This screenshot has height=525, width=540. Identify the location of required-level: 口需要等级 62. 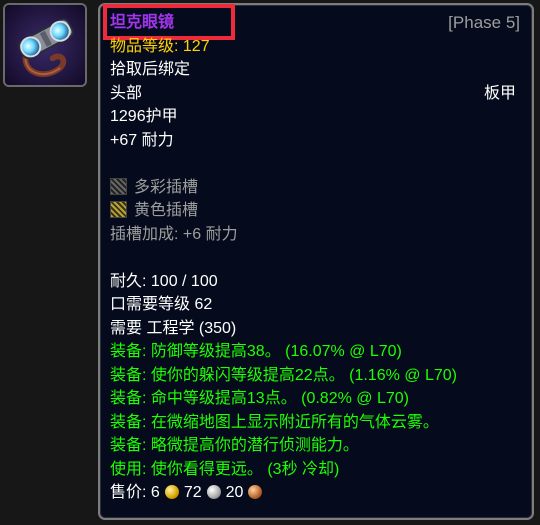
(161, 304).